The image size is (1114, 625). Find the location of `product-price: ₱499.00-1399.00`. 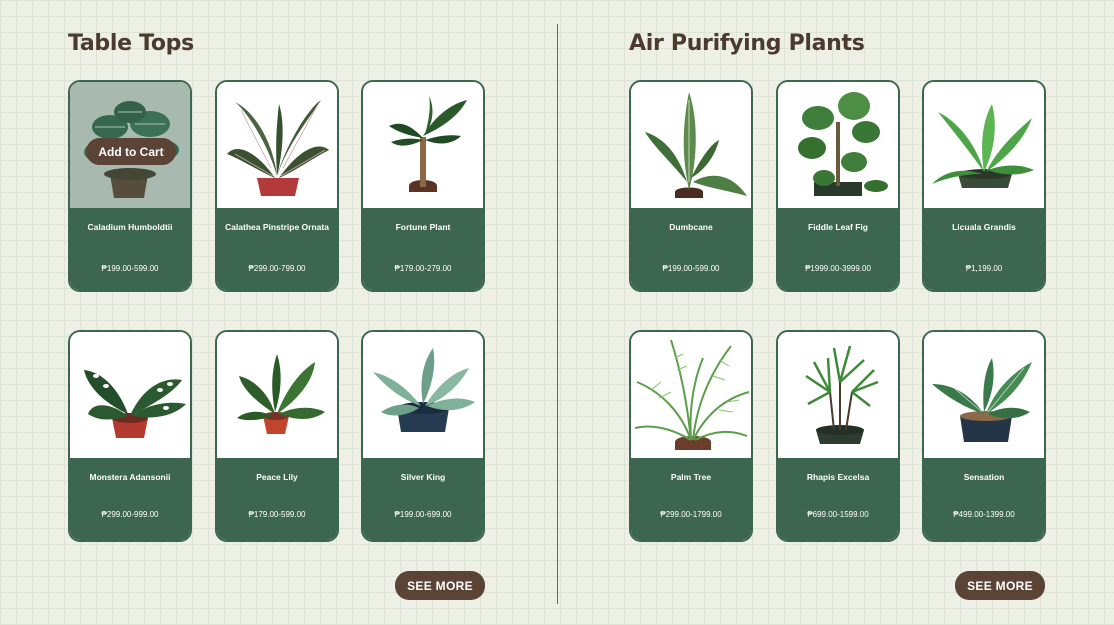

product-price: ₱499.00-1399.00 is located at coordinates (984, 514).